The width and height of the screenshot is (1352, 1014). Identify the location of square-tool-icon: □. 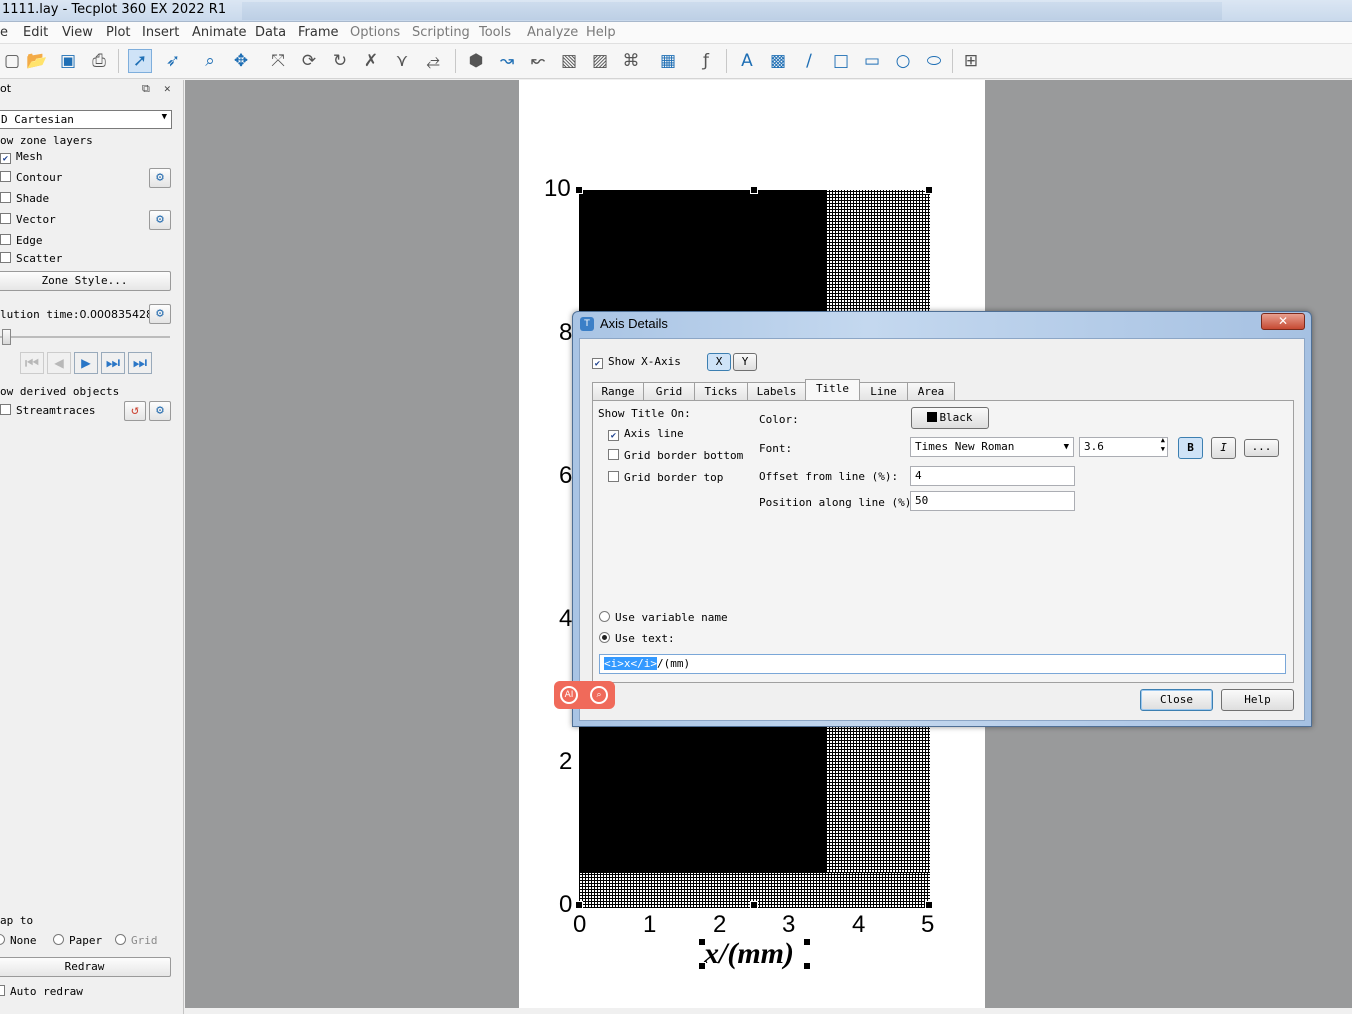
(841, 61).